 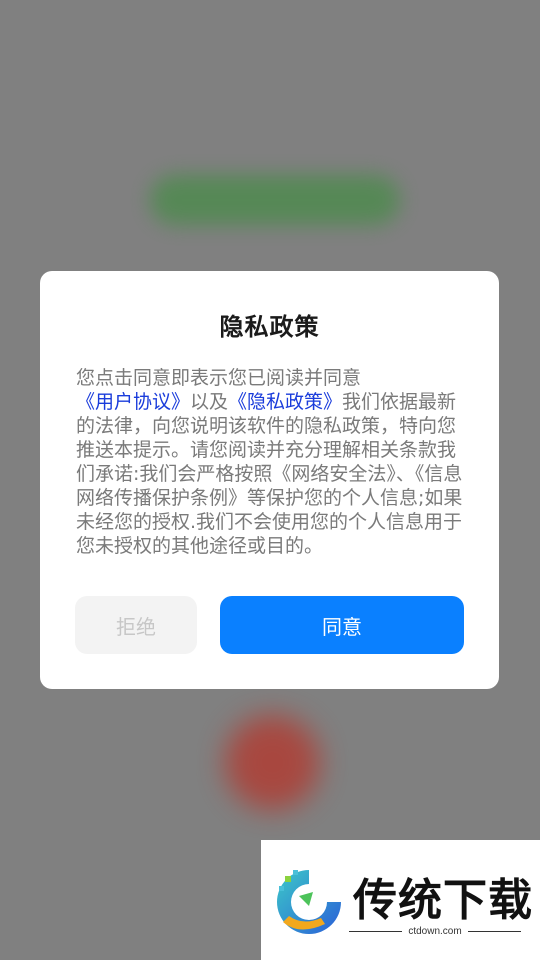 I want to click on ctdown-logo-icon, so click(x=309, y=902).